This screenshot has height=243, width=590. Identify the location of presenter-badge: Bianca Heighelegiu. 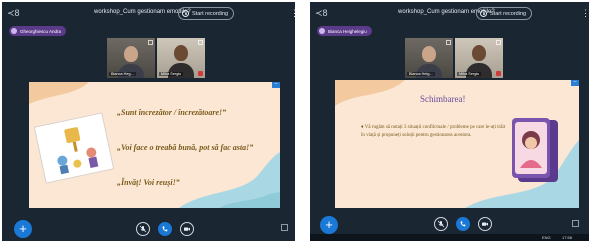
(344, 31).